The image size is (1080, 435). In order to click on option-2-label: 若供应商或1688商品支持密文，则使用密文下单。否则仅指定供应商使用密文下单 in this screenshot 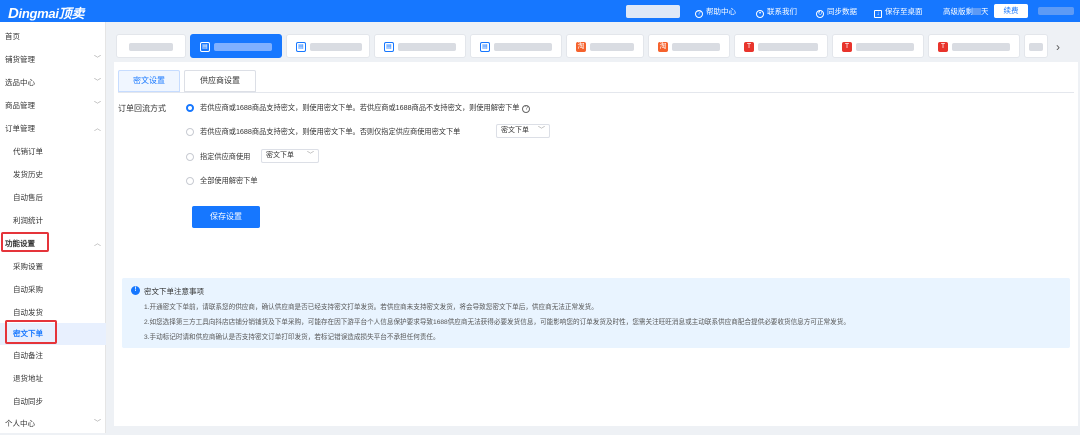, I will do `click(330, 131)`.